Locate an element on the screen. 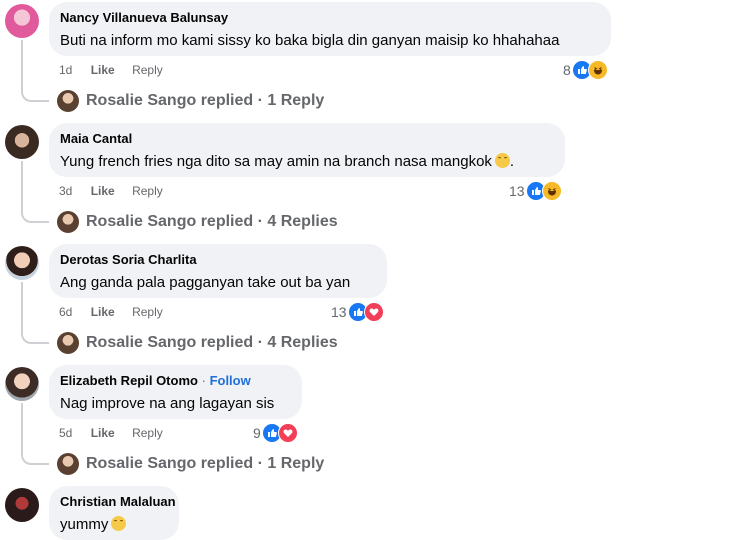 This screenshot has height=540, width=750. comment-text: yummy is located at coordinates (113, 525).